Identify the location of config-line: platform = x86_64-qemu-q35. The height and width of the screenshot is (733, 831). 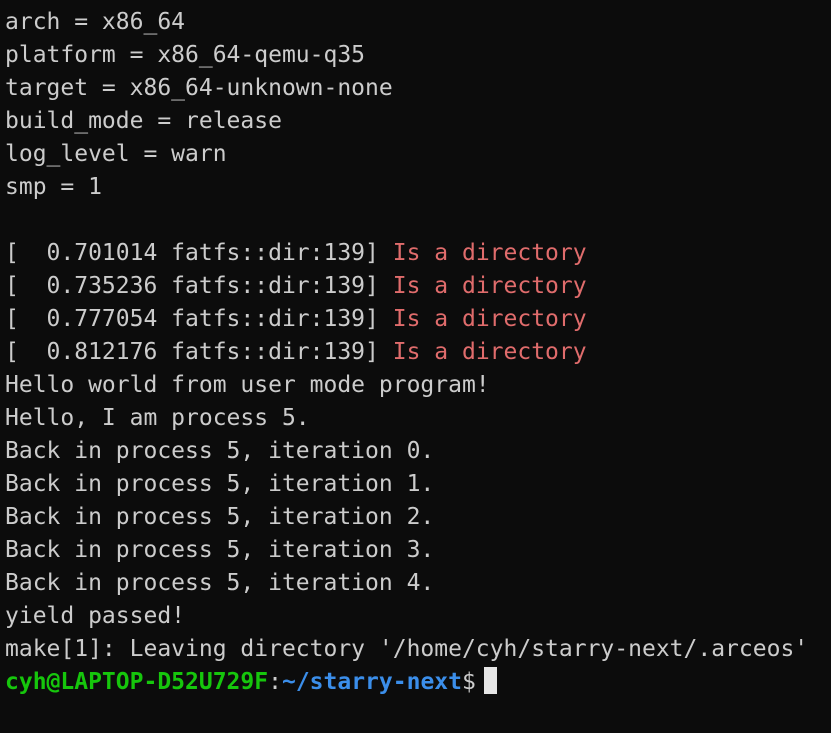
(185, 55).